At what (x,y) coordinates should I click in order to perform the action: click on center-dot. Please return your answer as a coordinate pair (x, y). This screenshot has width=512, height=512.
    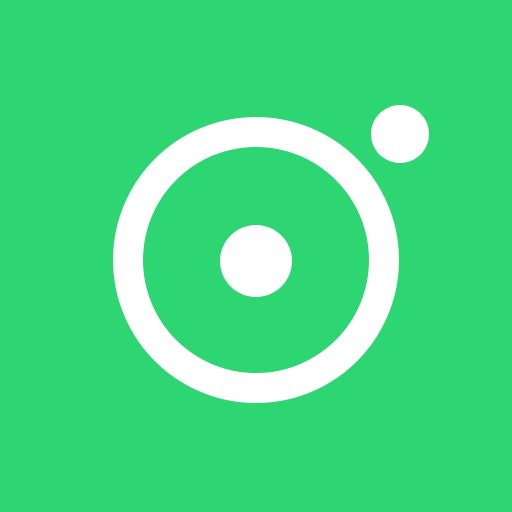
    Looking at the image, I should click on (256, 261).